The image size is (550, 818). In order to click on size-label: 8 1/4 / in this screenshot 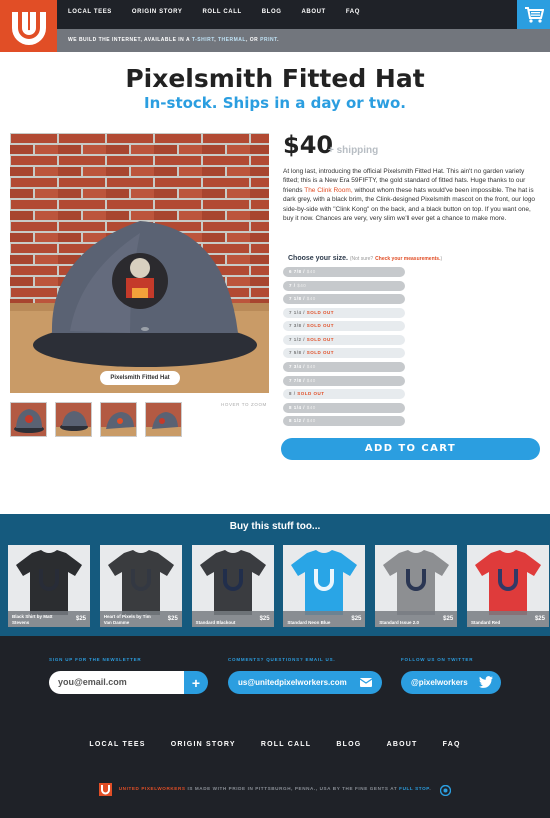, I will do `click(297, 407)`.